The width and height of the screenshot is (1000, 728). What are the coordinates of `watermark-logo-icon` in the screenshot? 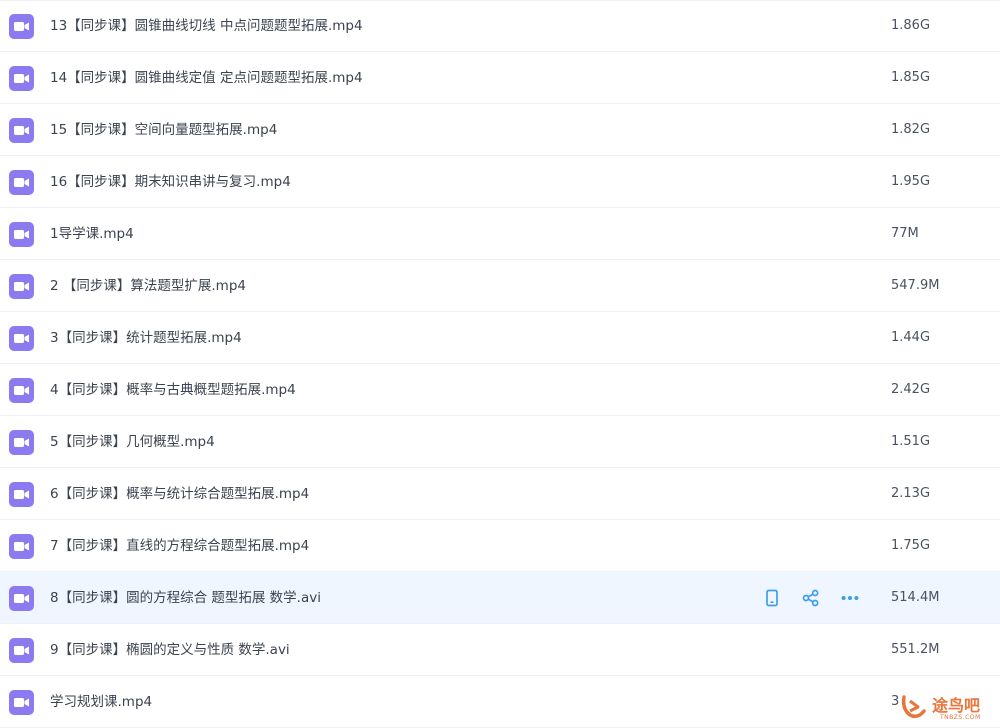 It's located at (913, 707).